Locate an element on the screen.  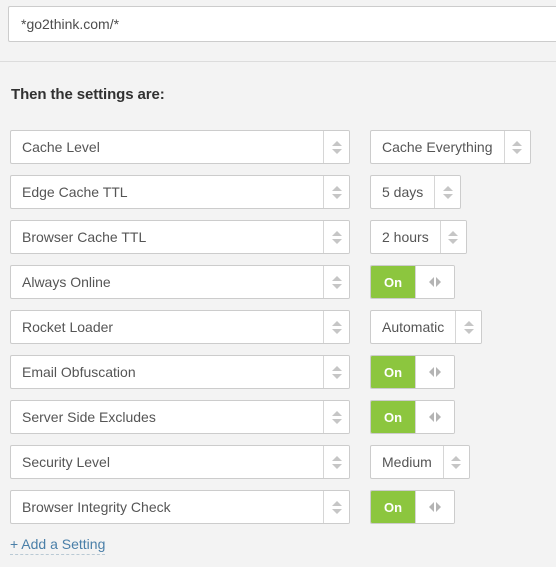
setting-value-select: 5 days is located at coordinates (416, 192).